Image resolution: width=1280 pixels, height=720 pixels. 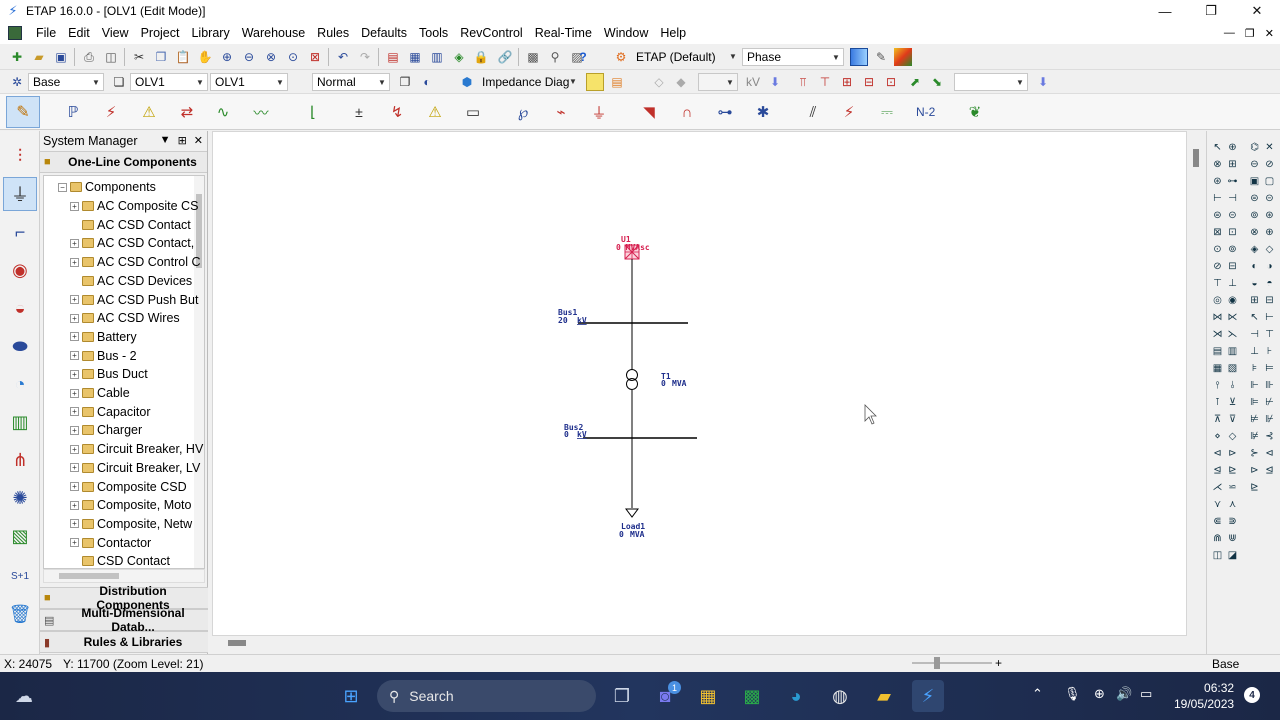 I want to click on tree-item: + AC CSD Control C, so click(x=135, y=262).